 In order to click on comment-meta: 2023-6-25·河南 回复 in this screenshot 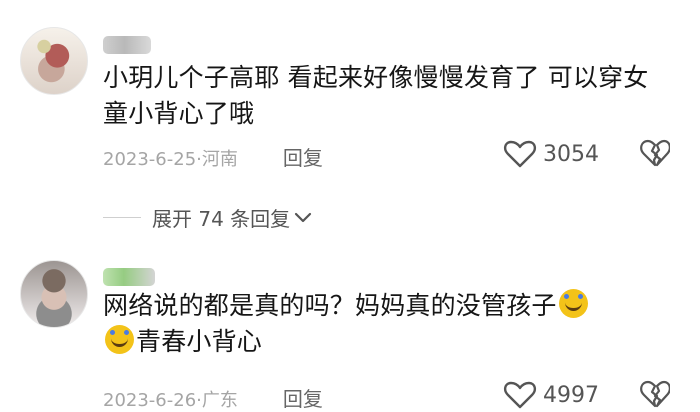, I will do `click(213, 156)`.